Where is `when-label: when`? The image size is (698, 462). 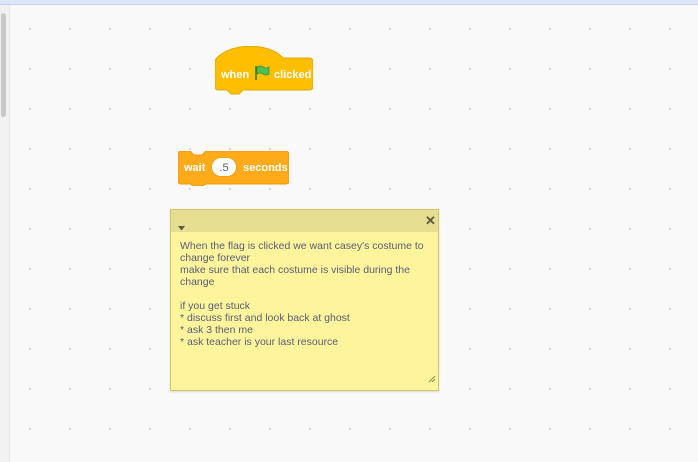
when-label: when is located at coordinates (235, 75).